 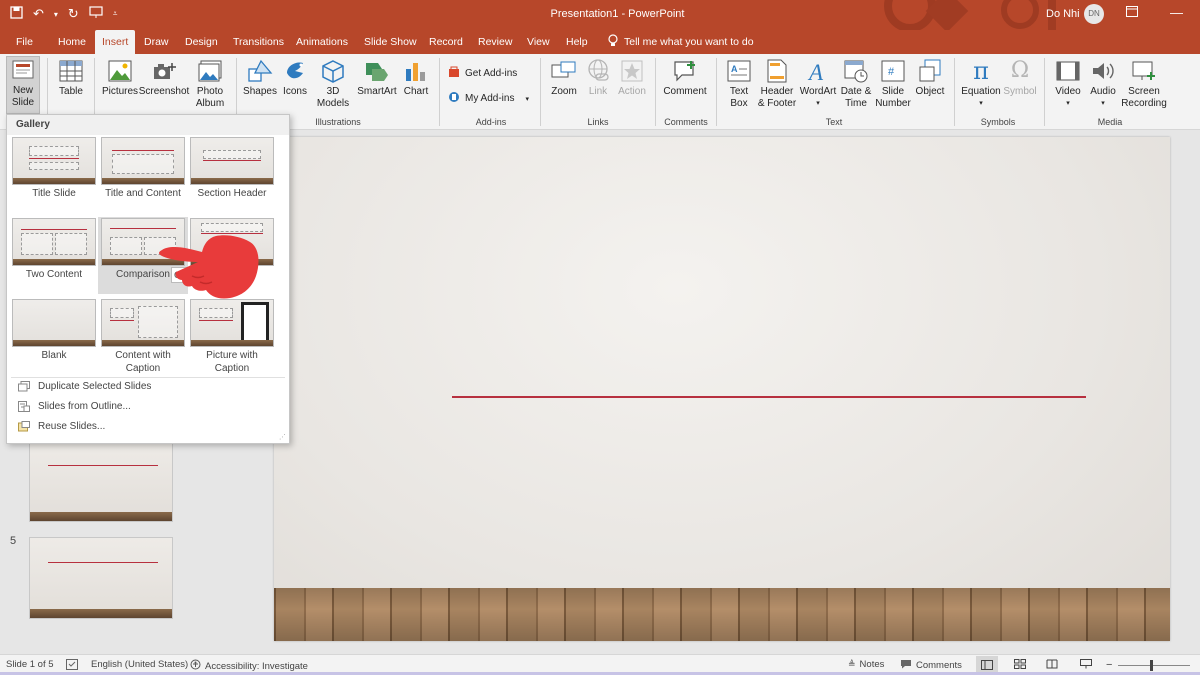 I want to click on avatar: DN, so click(x=1094, y=14).